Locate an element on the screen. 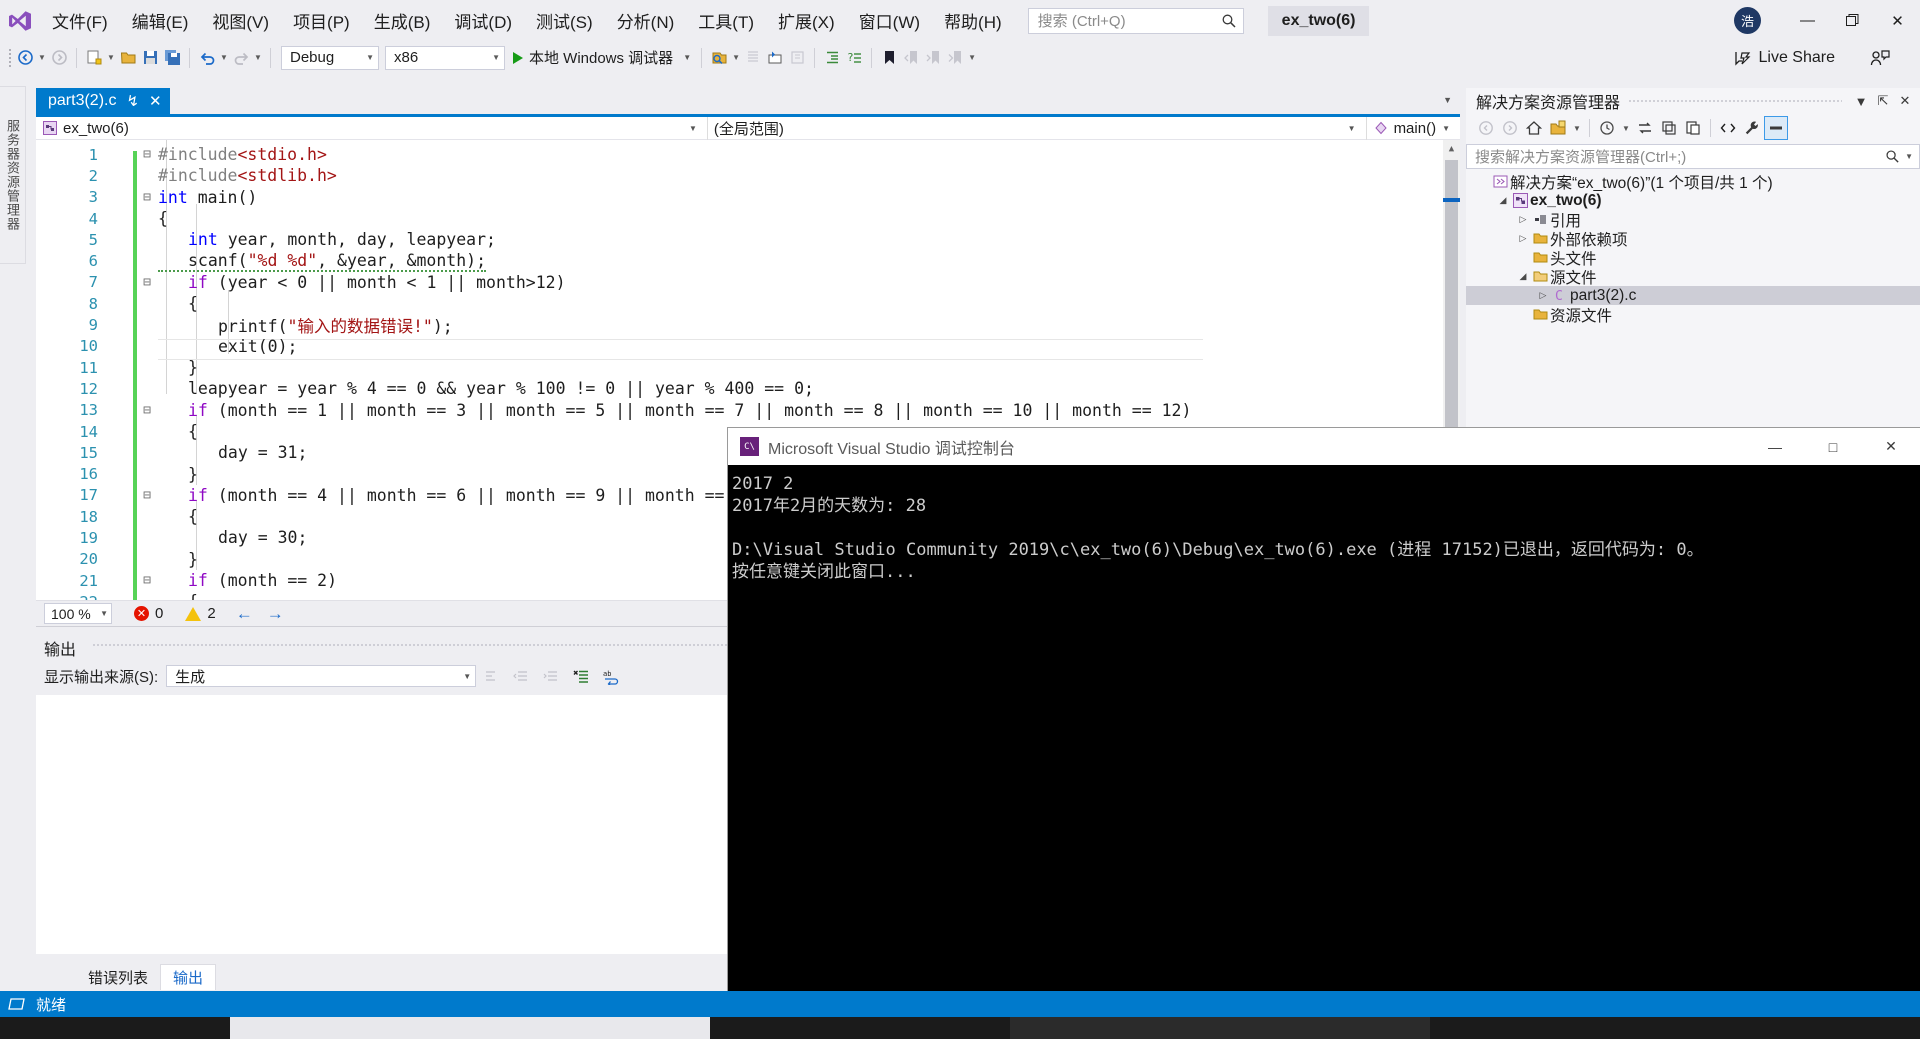  new-project-dropdown-icon: ▼ is located at coordinates (111, 58).